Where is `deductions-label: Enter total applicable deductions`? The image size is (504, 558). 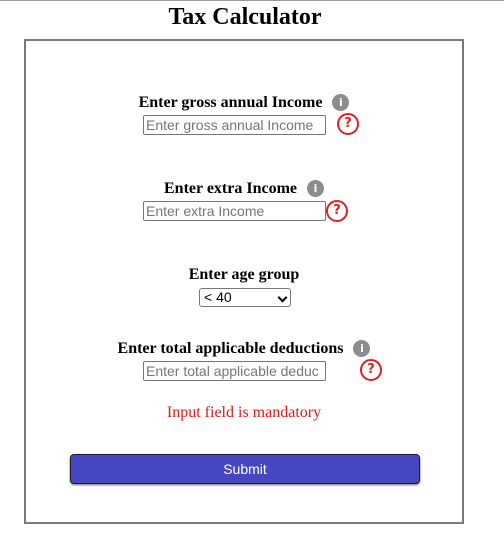 deductions-label: Enter total applicable deductions is located at coordinates (230, 348).